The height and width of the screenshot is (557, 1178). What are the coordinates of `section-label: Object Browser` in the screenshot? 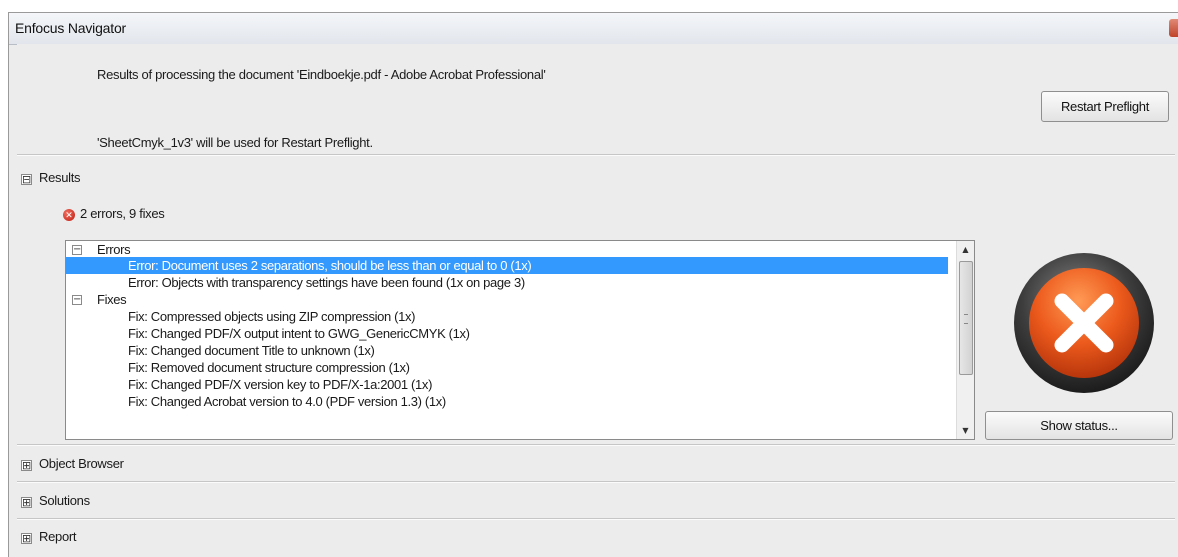 It's located at (81, 463).